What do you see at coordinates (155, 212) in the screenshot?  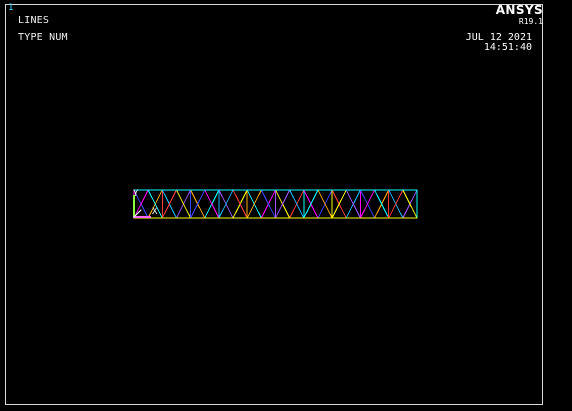 I see `triad-x-label: X` at bounding box center [155, 212].